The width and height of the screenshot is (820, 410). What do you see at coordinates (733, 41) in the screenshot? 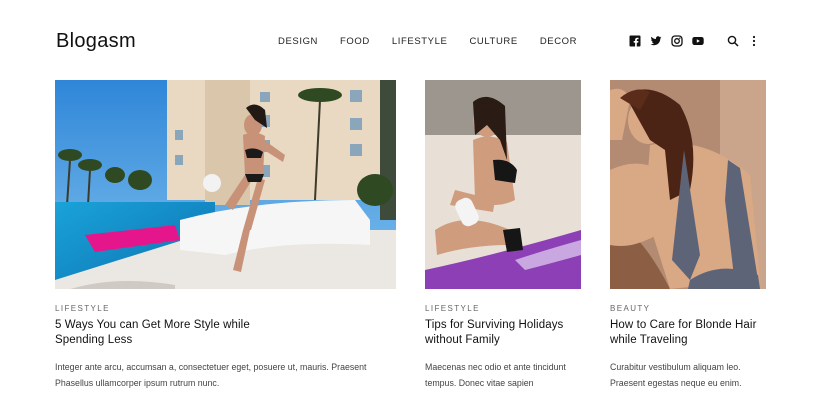
I see `search-icon` at bounding box center [733, 41].